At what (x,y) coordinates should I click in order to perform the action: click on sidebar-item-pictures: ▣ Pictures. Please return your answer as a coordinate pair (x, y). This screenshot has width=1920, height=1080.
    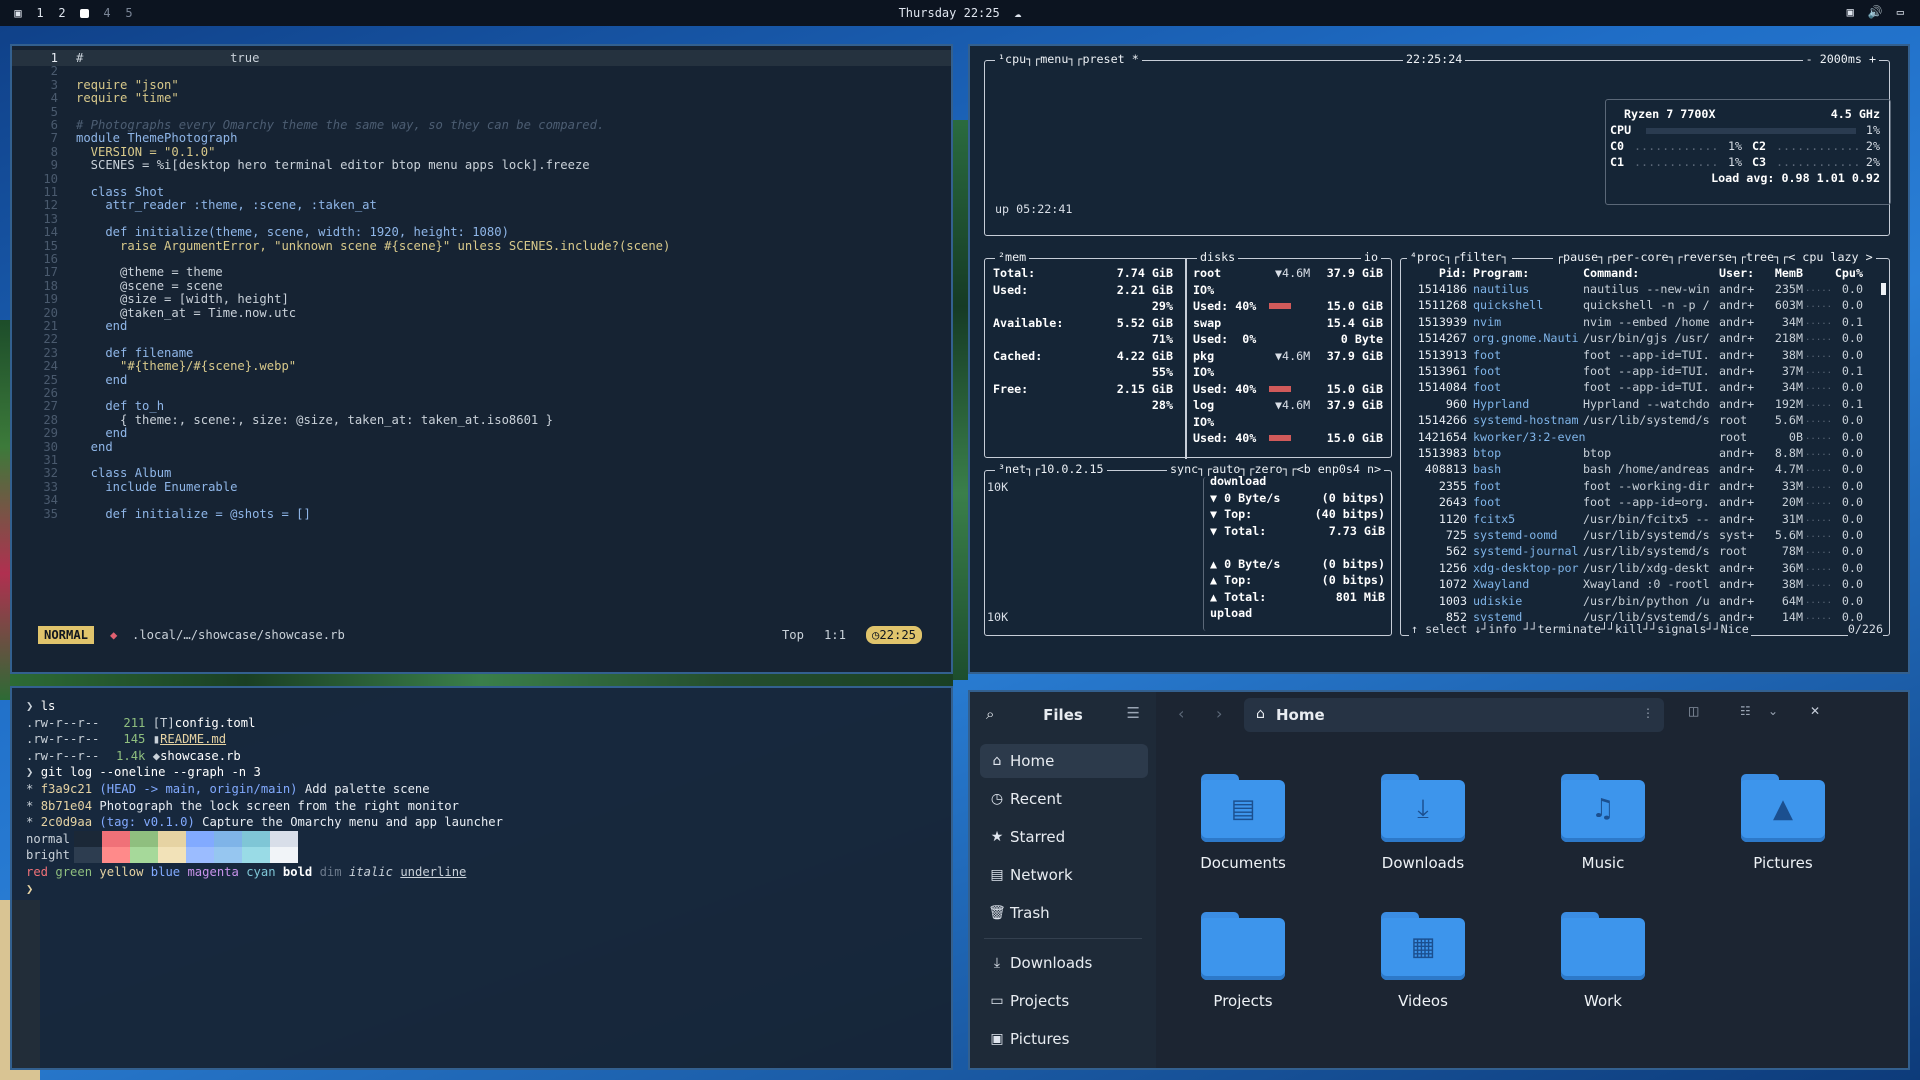
    Looking at the image, I should click on (1064, 1039).